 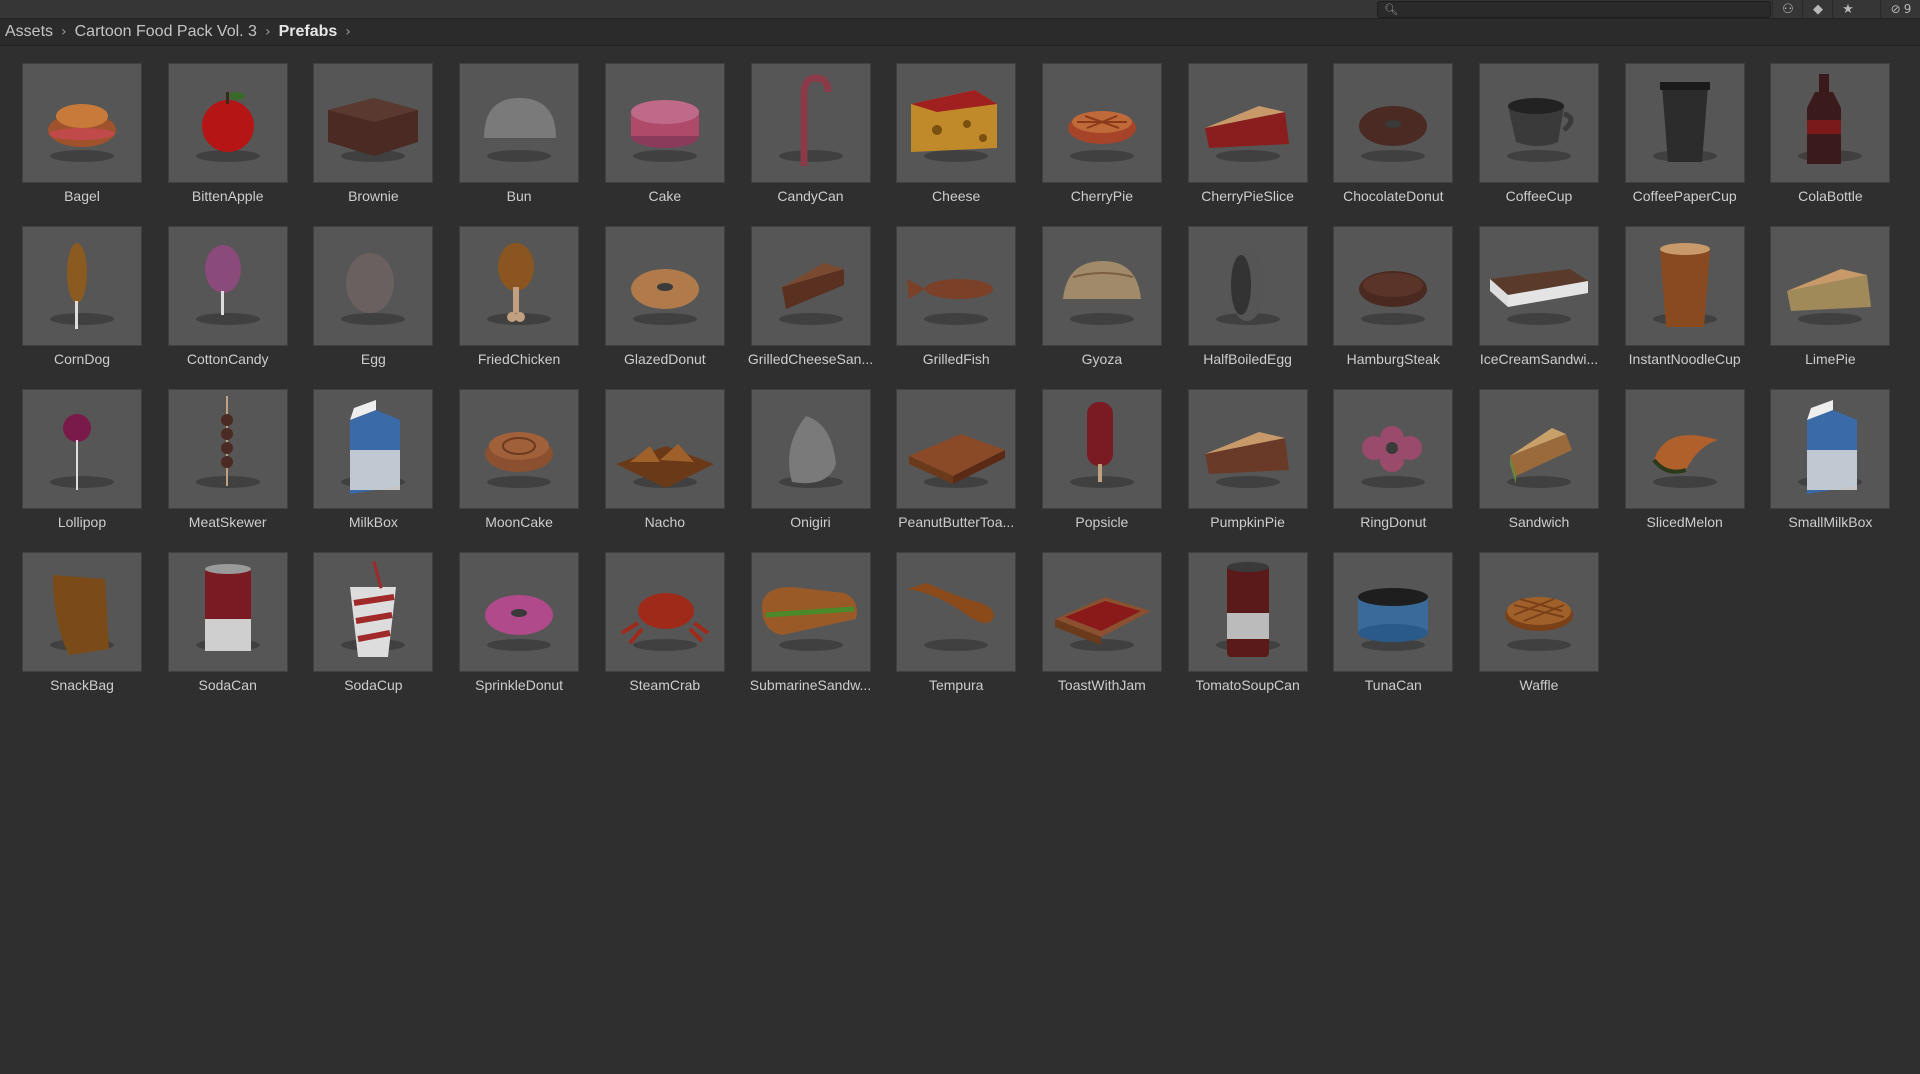 What do you see at coordinates (64, 32) in the screenshot?
I see `chevron-right-icon: ›` at bounding box center [64, 32].